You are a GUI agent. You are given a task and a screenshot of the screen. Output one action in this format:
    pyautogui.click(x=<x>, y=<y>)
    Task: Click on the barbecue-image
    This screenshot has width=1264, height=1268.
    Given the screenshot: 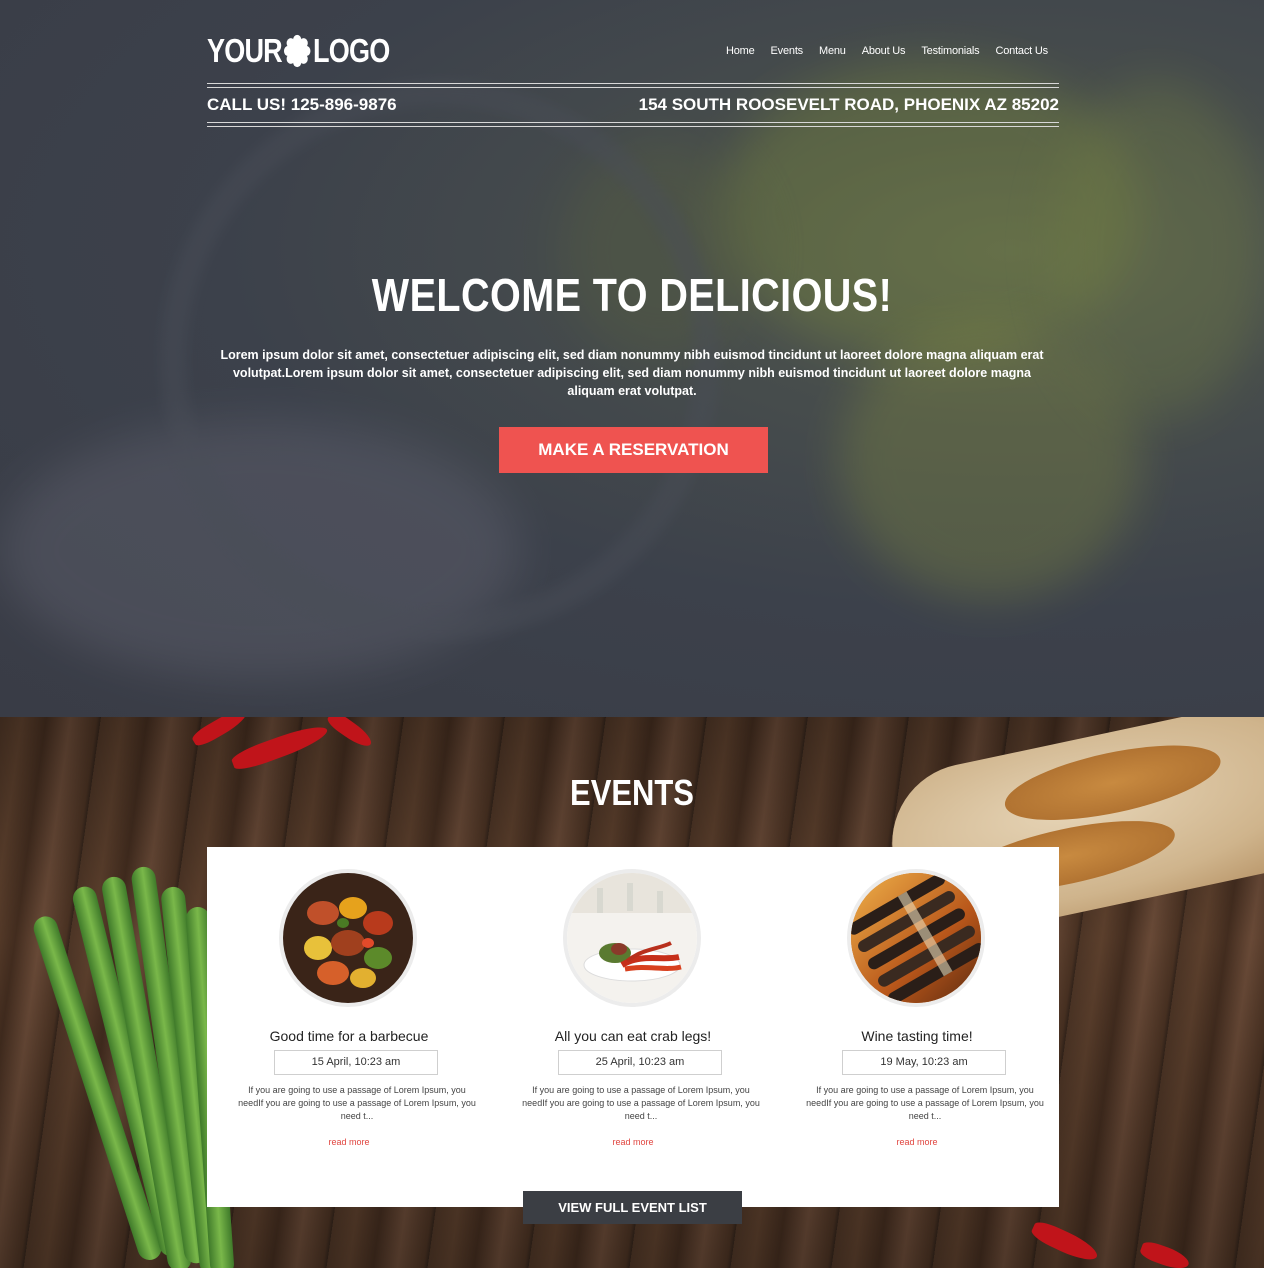 What is the action you would take?
    pyautogui.click(x=348, y=938)
    